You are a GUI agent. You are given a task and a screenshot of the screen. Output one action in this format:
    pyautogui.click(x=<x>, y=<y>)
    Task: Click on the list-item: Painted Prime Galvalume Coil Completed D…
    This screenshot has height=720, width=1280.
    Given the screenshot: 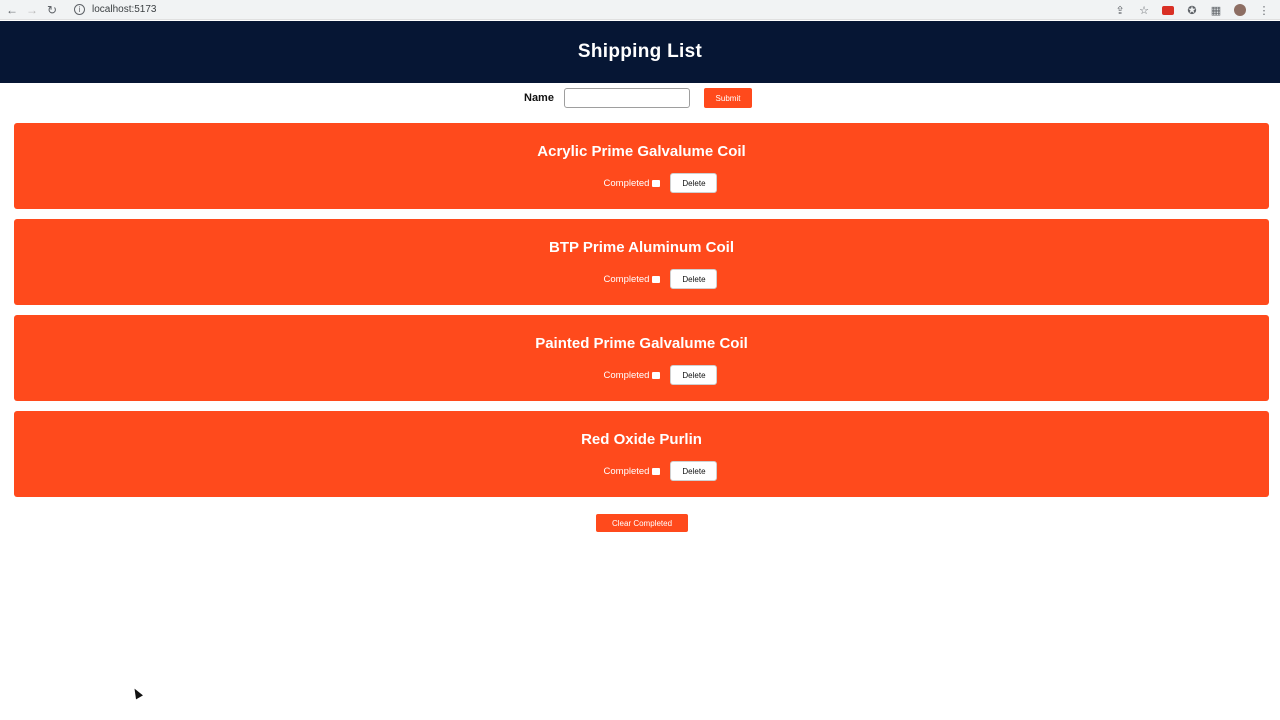 What is the action you would take?
    pyautogui.click(x=641, y=358)
    